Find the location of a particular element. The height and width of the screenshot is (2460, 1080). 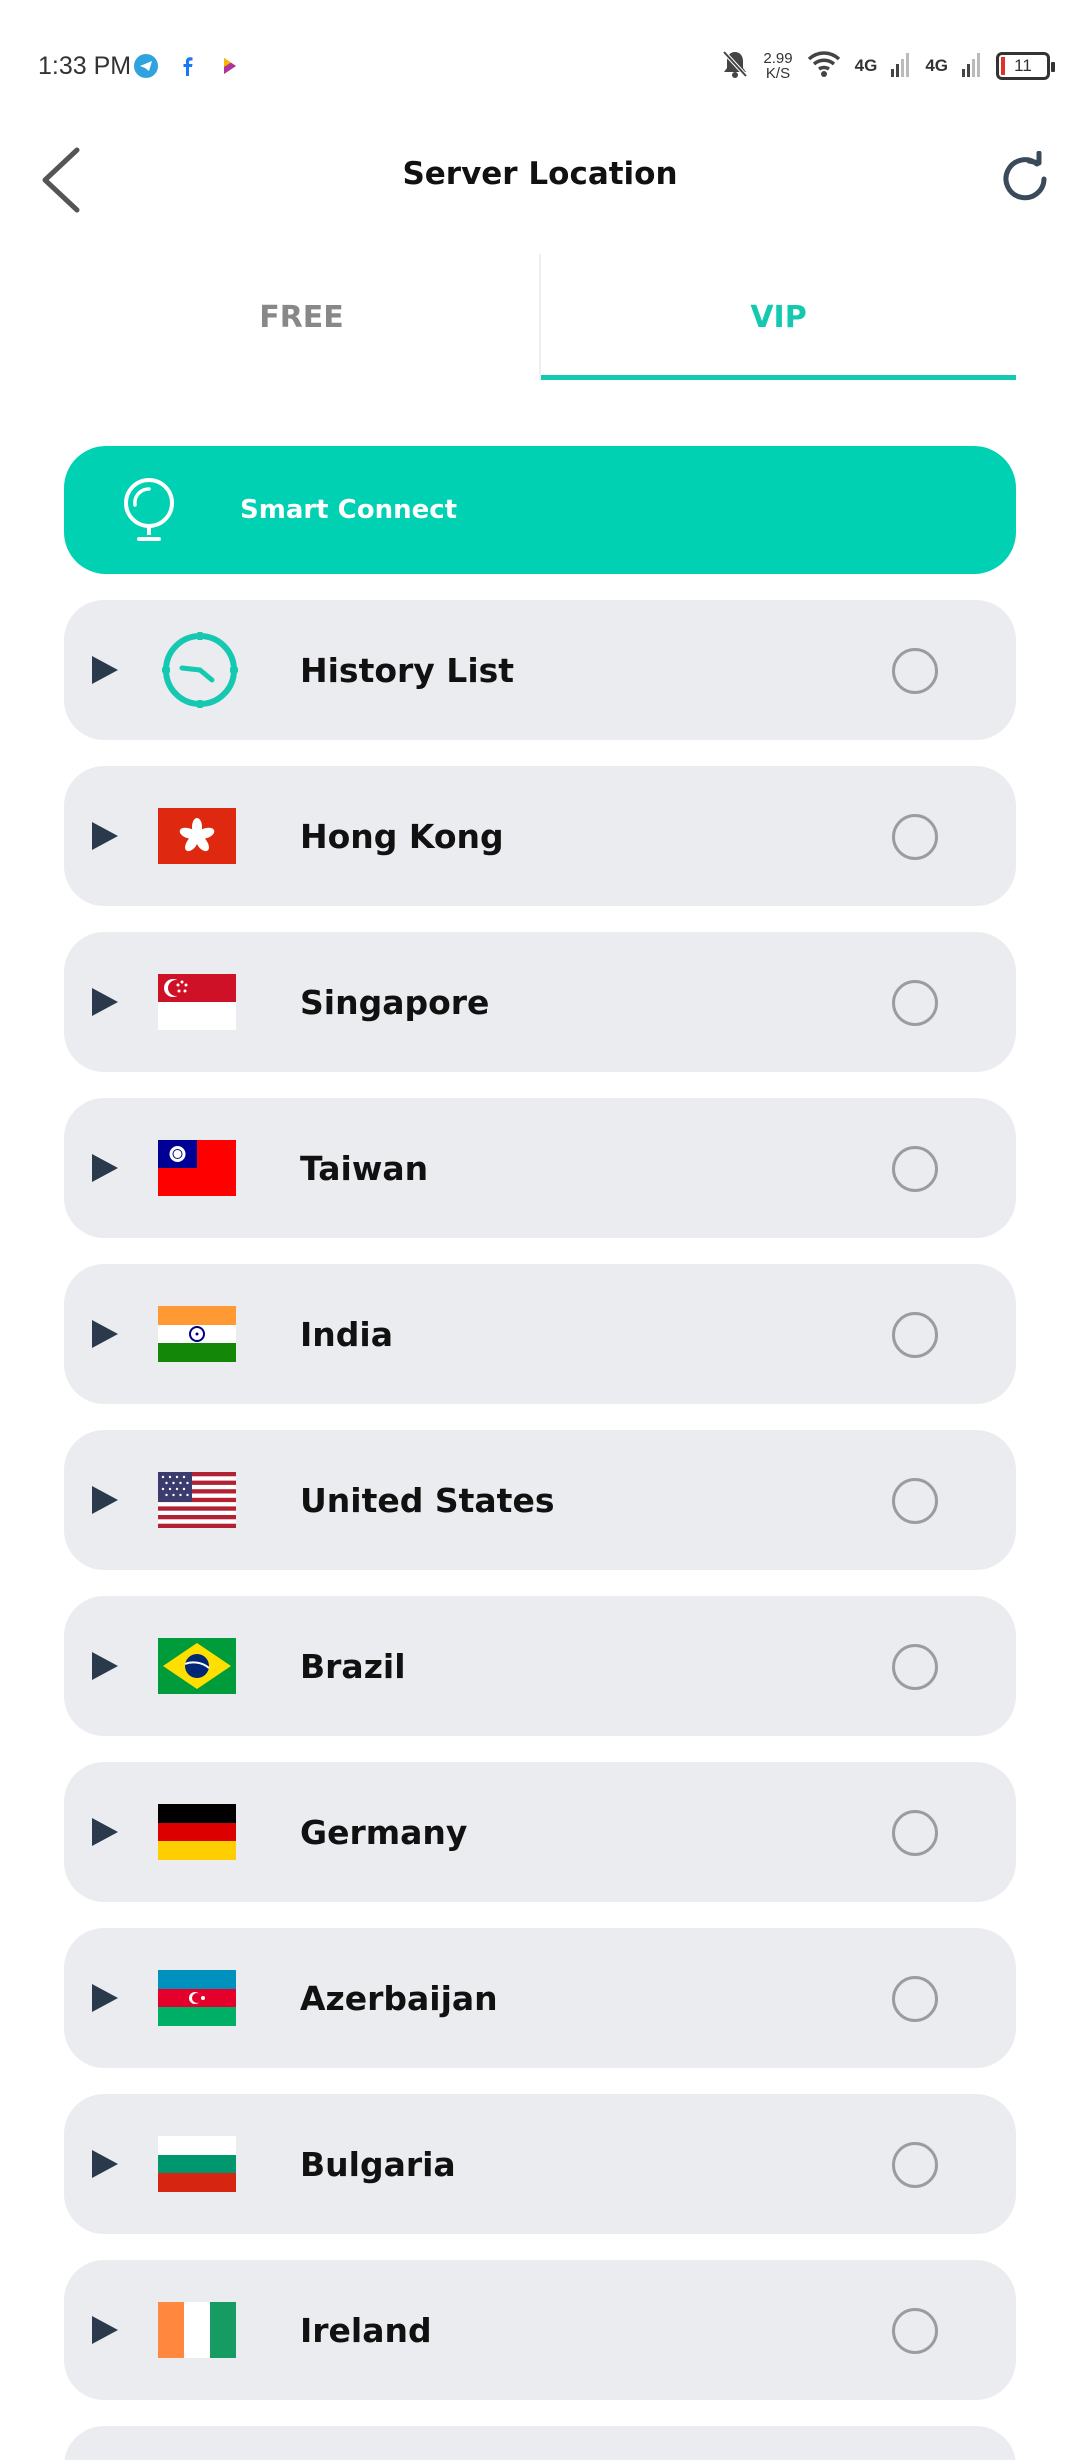

server-row-hong-kong: Hong Kong is located at coordinates (540, 836).